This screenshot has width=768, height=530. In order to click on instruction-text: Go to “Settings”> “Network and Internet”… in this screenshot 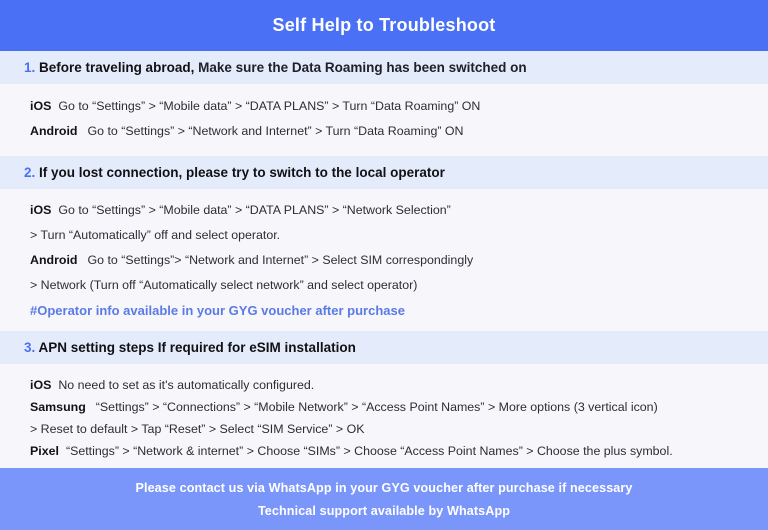, I will do `click(280, 260)`.